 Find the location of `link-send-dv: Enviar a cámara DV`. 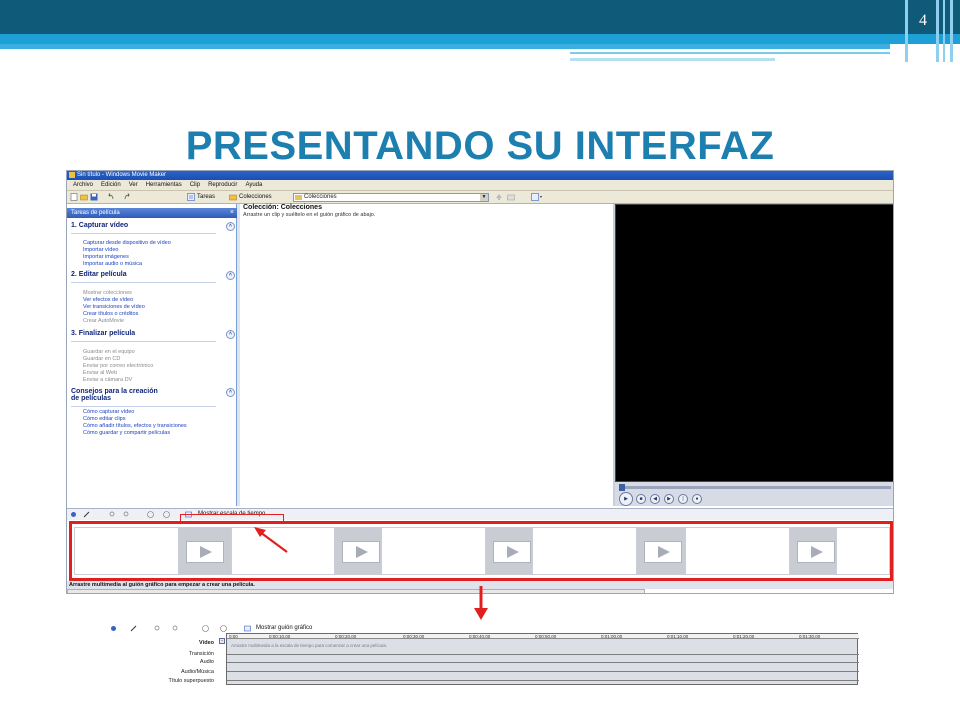

link-send-dv: Enviar a cámara DV is located at coordinates (107, 380).